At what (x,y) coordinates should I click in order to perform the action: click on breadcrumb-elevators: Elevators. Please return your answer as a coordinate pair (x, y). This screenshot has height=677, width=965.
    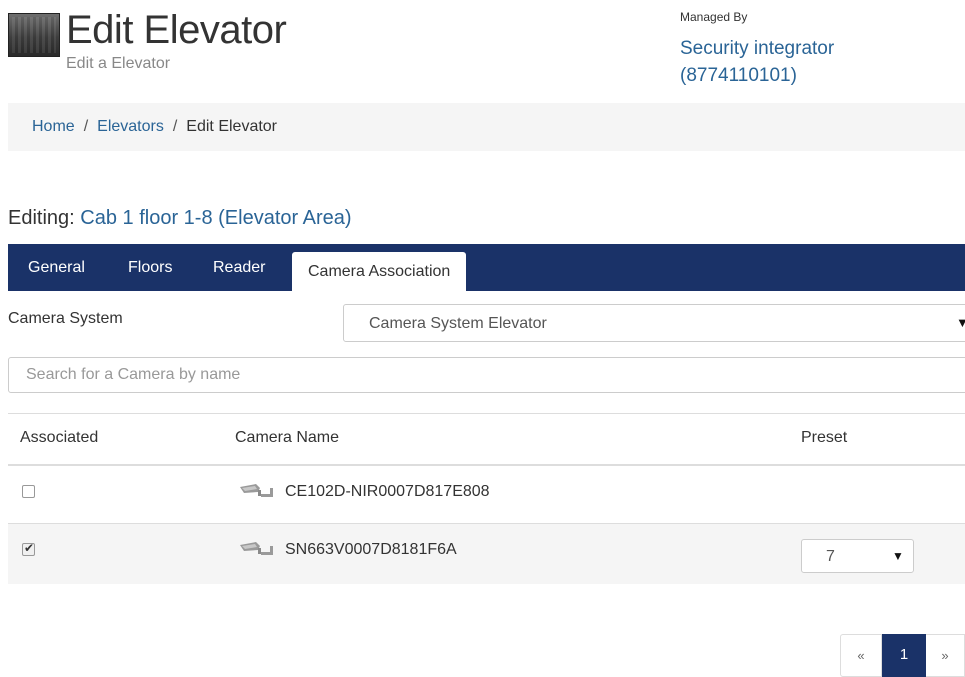
    Looking at the image, I should click on (130, 126).